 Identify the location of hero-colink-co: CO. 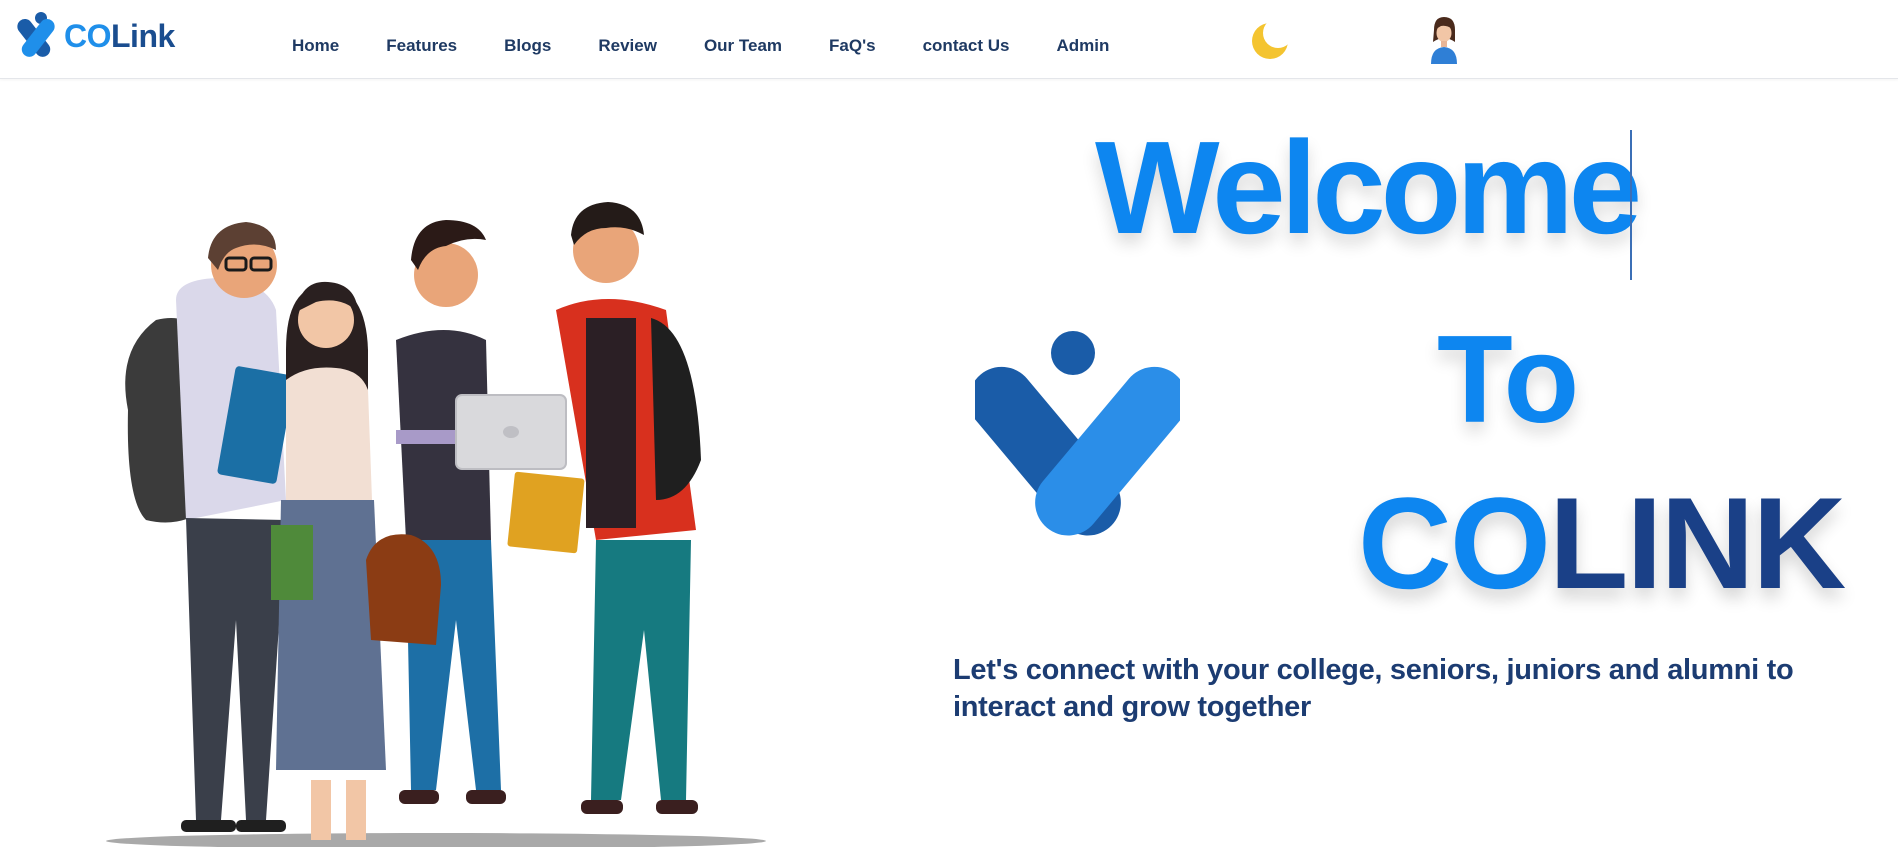
(1454, 543).